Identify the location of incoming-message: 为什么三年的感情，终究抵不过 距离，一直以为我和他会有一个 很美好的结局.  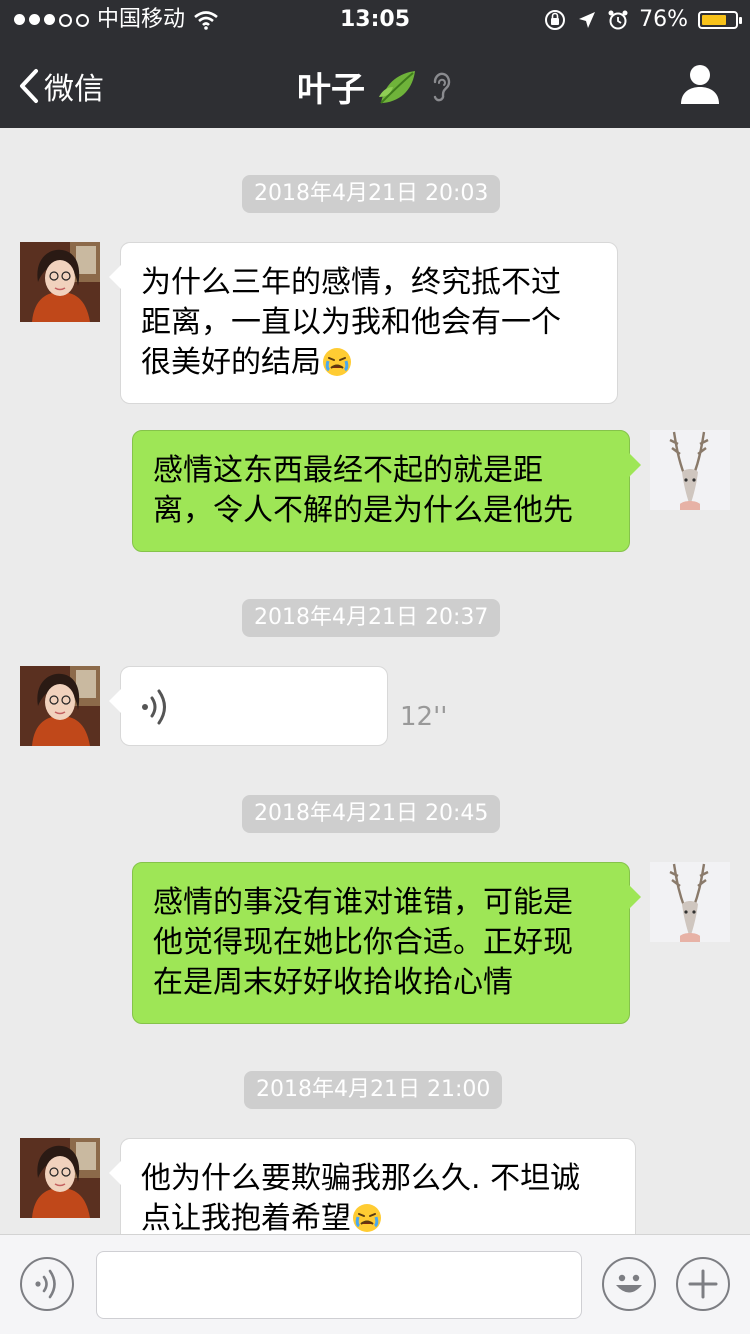
(363, 323).